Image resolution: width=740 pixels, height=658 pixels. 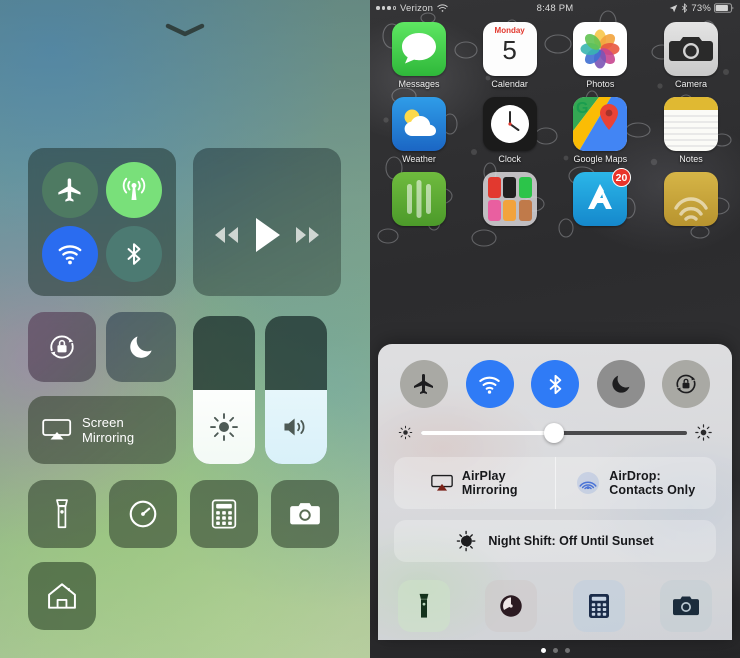 What do you see at coordinates (267, 235) in the screenshot?
I see `play-icon` at bounding box center [267, 235].